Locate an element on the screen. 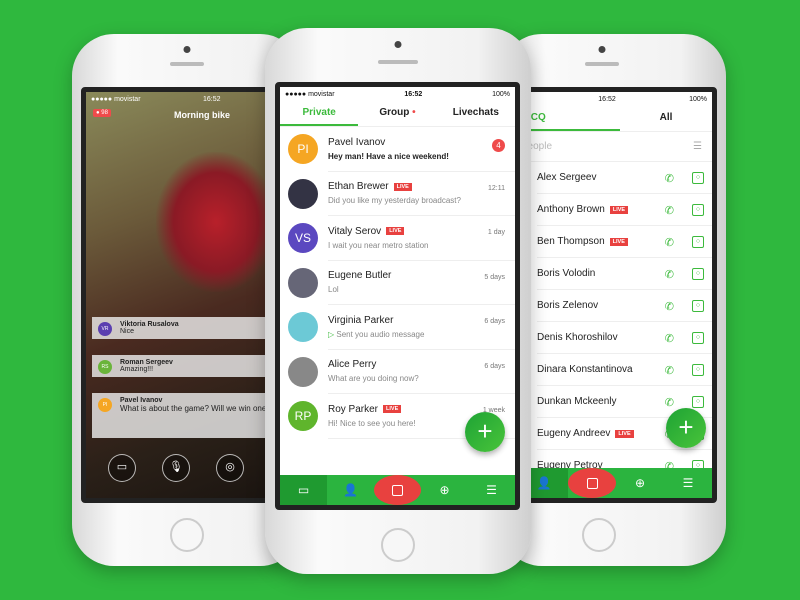  contact-name: Alice Perry is located at coordinates (352, 365).